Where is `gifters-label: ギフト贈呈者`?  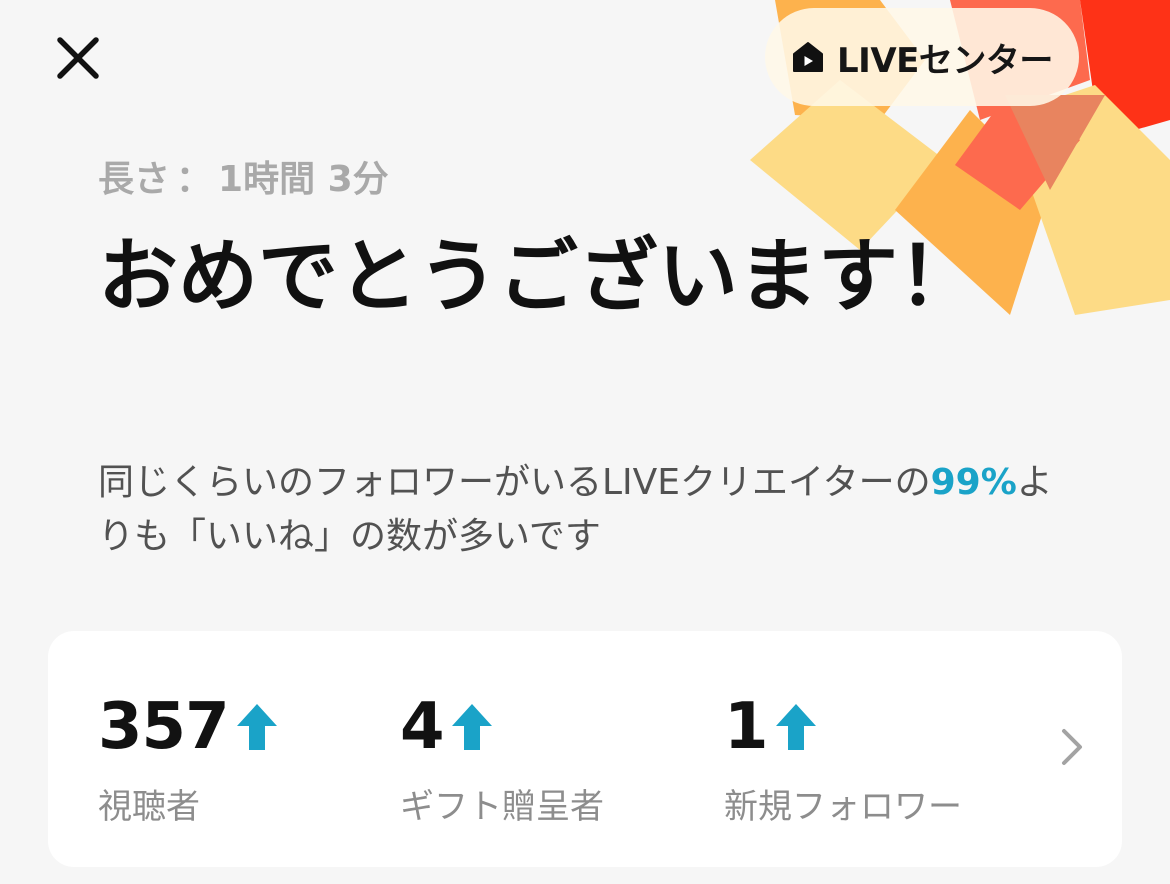 gifters-label: ギフト贈呈者 is located at coordinates (502, 807).